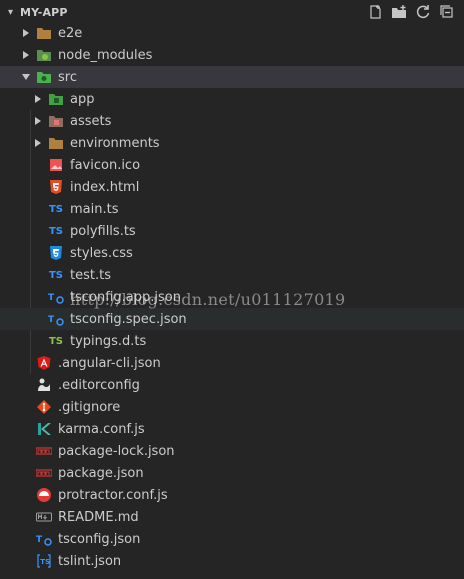 This screenshot has width=464, height=579. I want to click on collapse-all-icon, so click(447, 12).